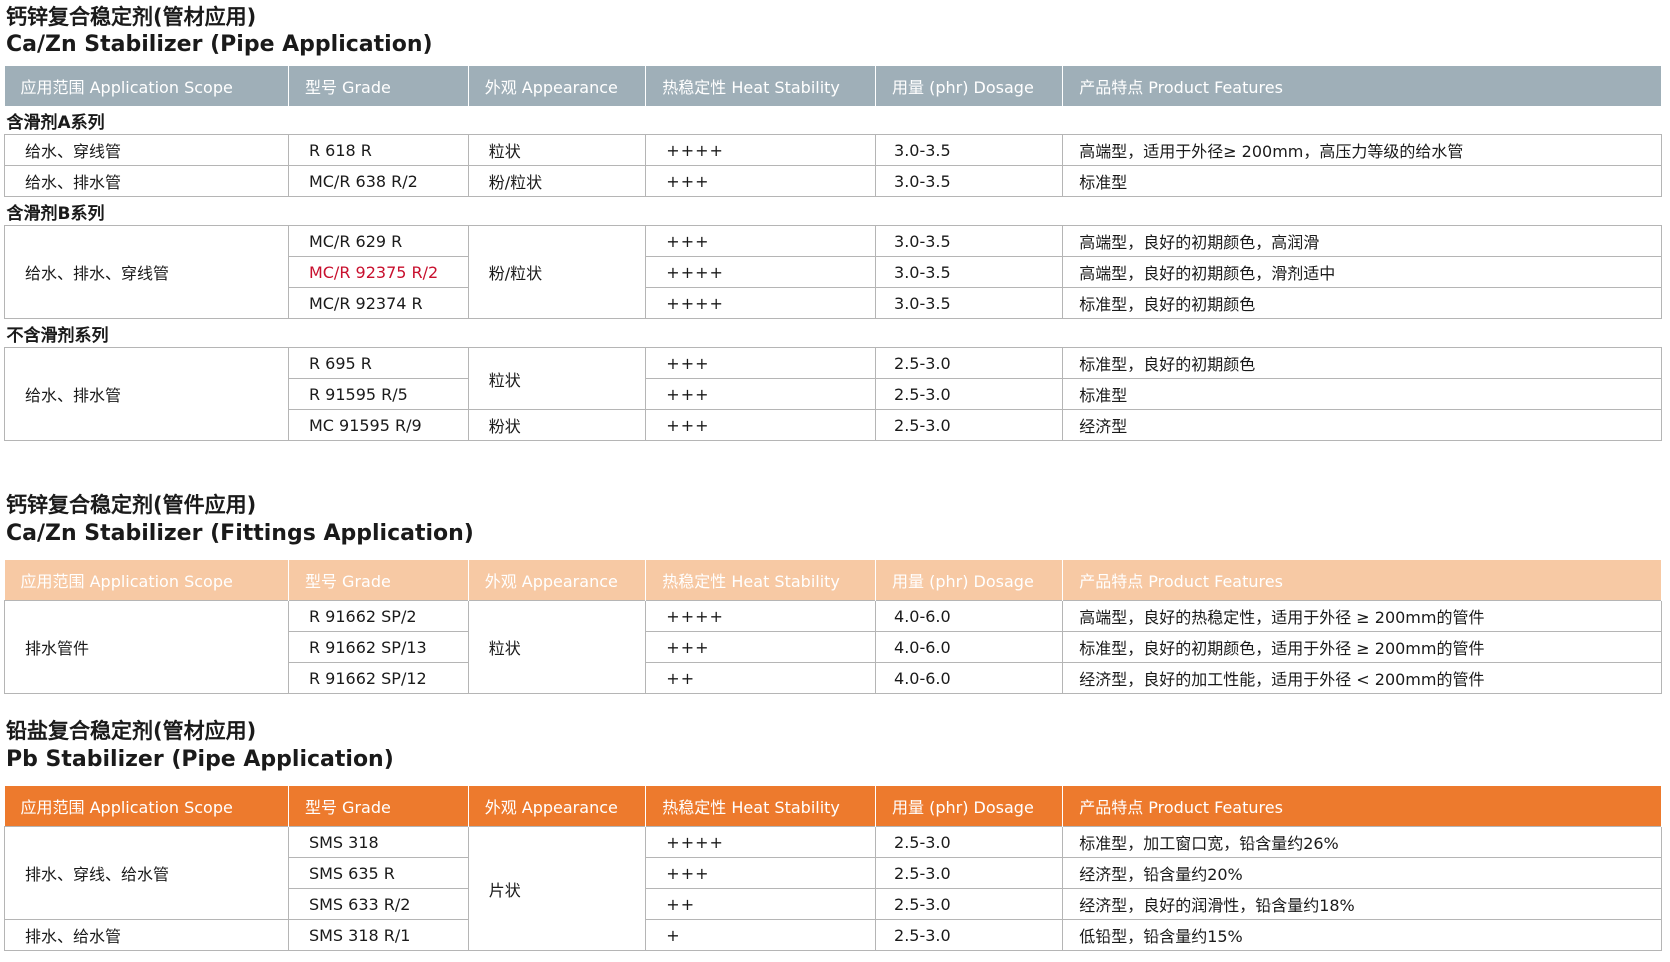 The height and width of the screenshot is (962, 1670). What do you see at coordinates (146, 873) in the screenshot?
I see `cell-scope: 排水、穿线、给水管` at bounding box center [146, 873].